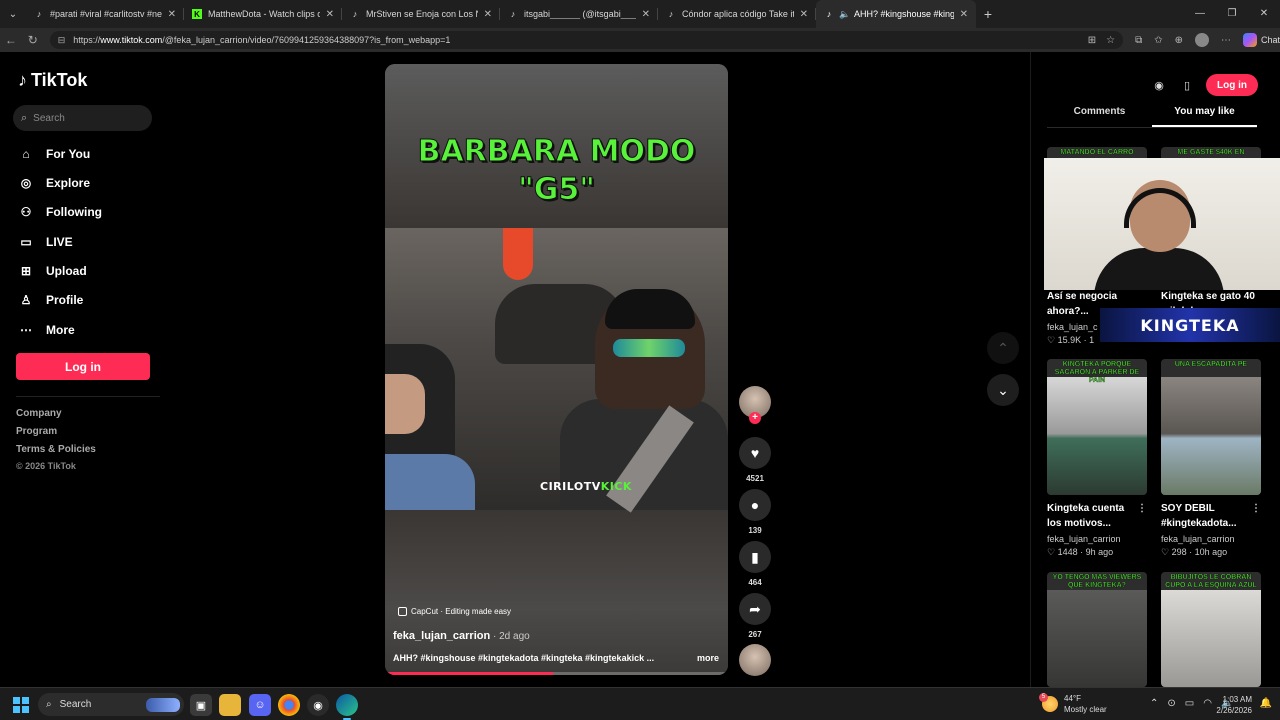 The width and height of the screenshot is (1280, 720). Describe the element at coordinates (579, 14) in the screenshot. I see `browser-tab: ♪ itsgabi______ (@itsgabi______) | ✕` at that location.